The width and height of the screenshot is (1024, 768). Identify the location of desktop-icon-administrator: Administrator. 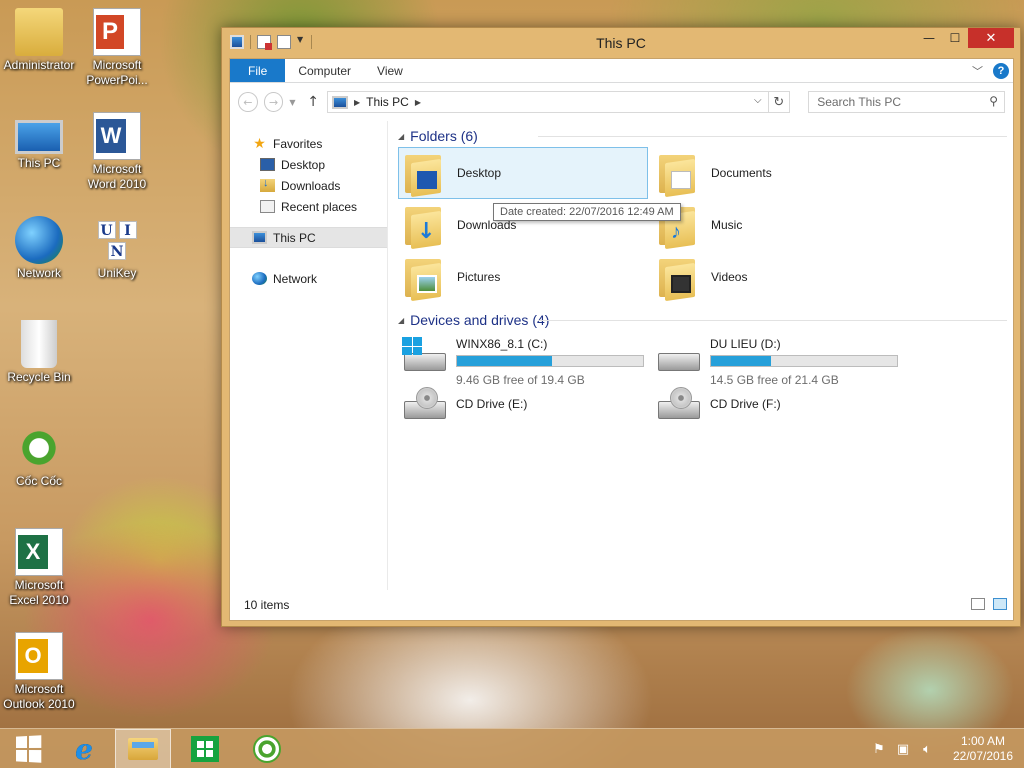
(39, 40).